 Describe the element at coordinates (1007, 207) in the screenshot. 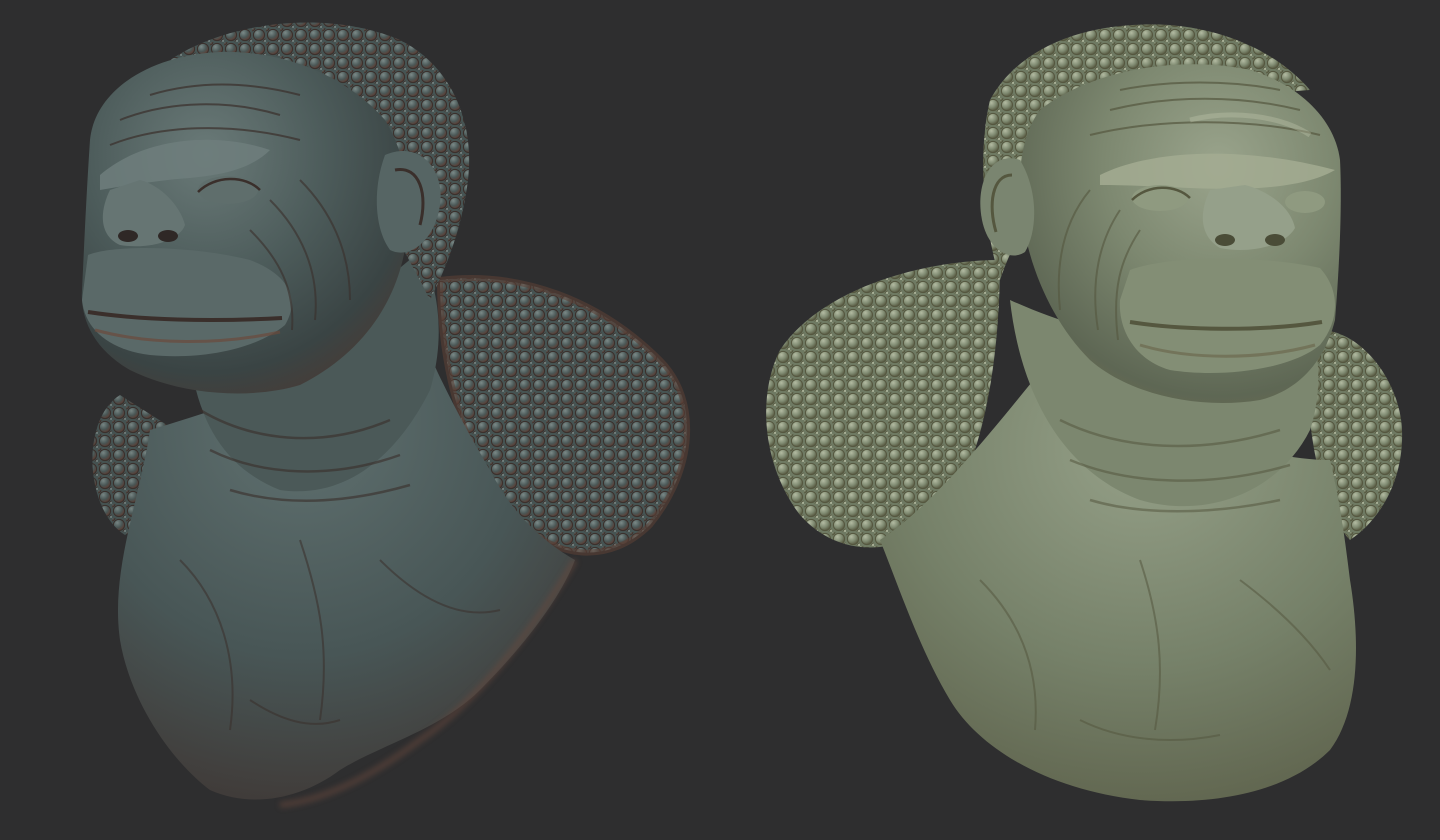

I see `ear` at that location.